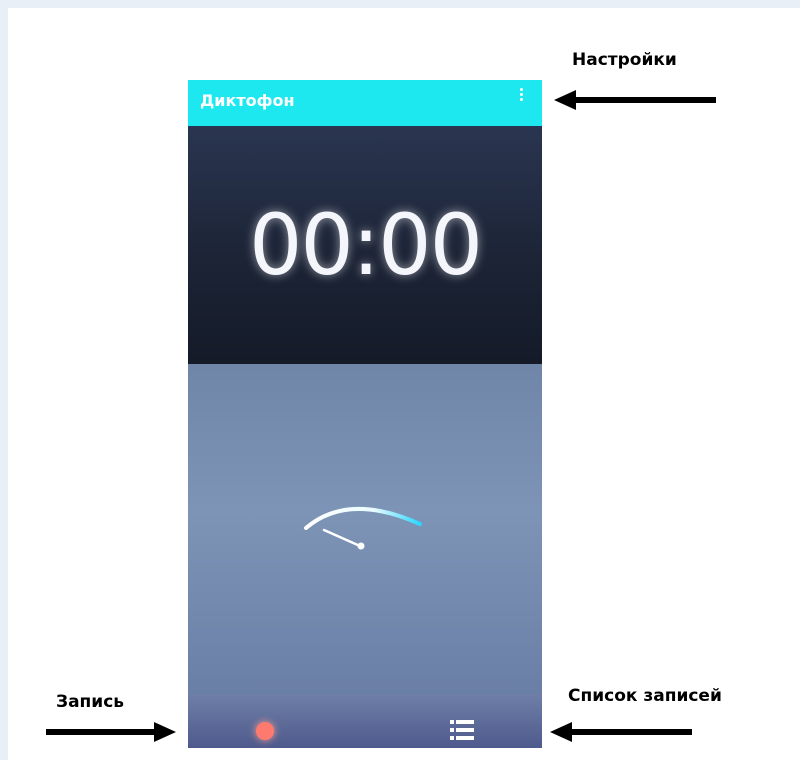 Image resolution: width=800 pixels, height=760 pixels. What do you see at coordinates (624, 60) in the screenshot?
I see `annotation-settings: Настройки` at bounding box center [624, 60].